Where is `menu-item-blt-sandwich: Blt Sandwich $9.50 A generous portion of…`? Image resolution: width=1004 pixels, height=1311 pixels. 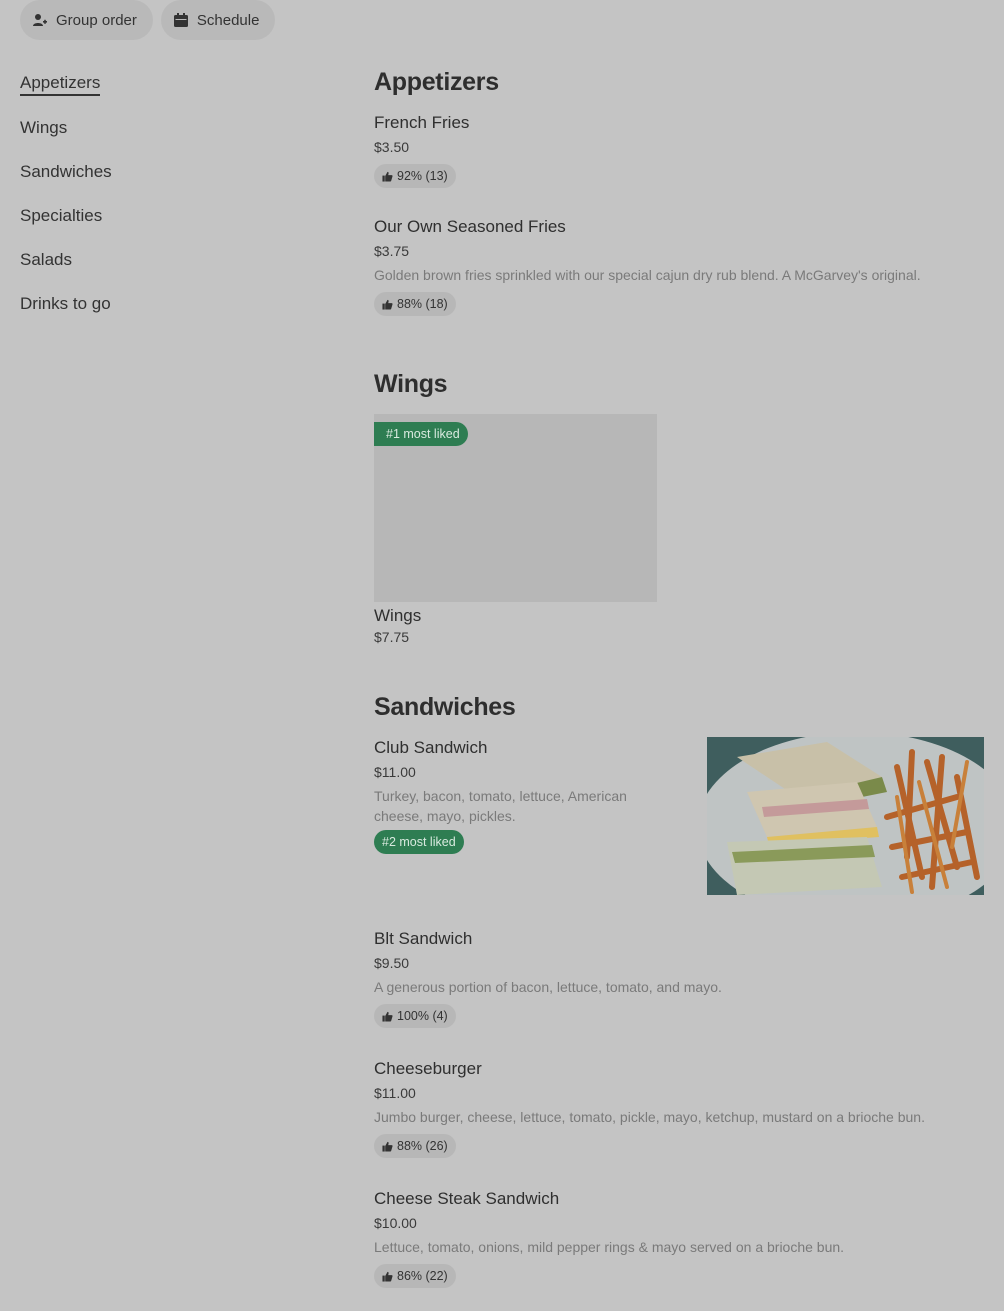
menu-item-blt-sandwich: Blt Sandwich $9.50 A generous portion of… is located at coordinates (674, 978).